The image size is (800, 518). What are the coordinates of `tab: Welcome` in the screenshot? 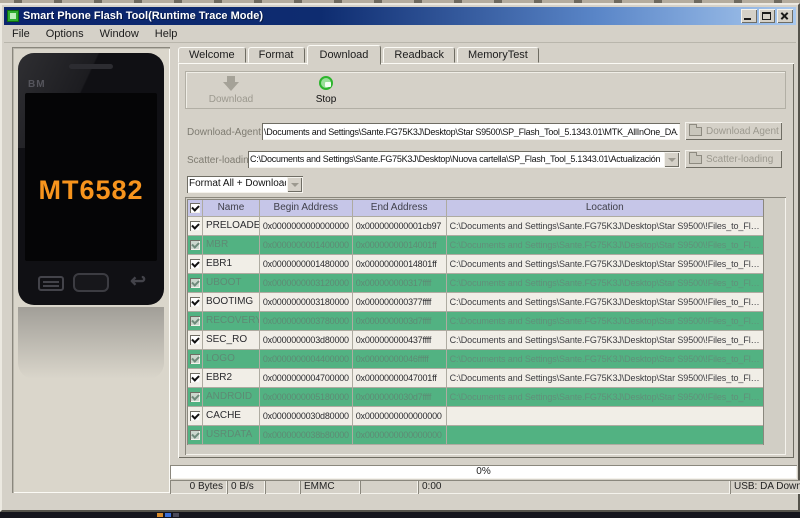 It's located at (212, 55).